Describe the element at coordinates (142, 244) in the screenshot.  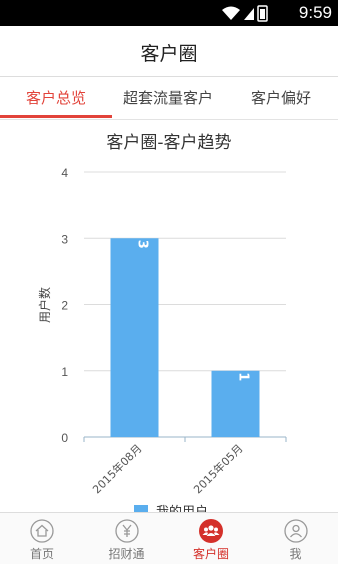
I see `bar-data-label: 3` at that location.